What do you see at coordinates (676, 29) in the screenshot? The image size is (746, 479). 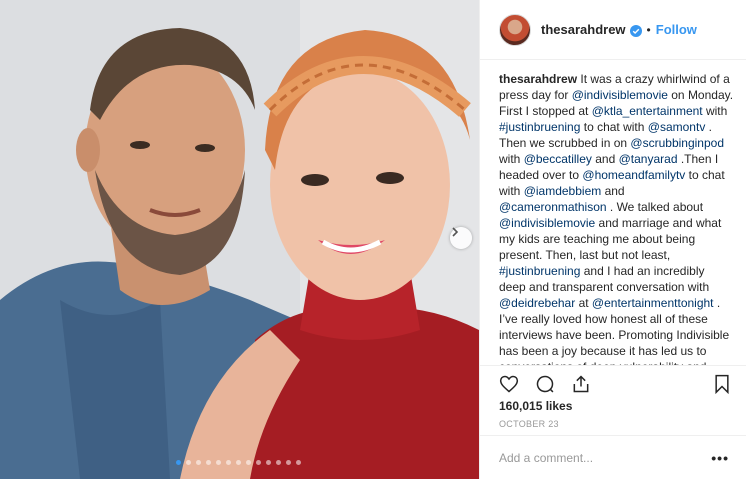 I see `follow-button: Follow` at bounding box center [676, 29].